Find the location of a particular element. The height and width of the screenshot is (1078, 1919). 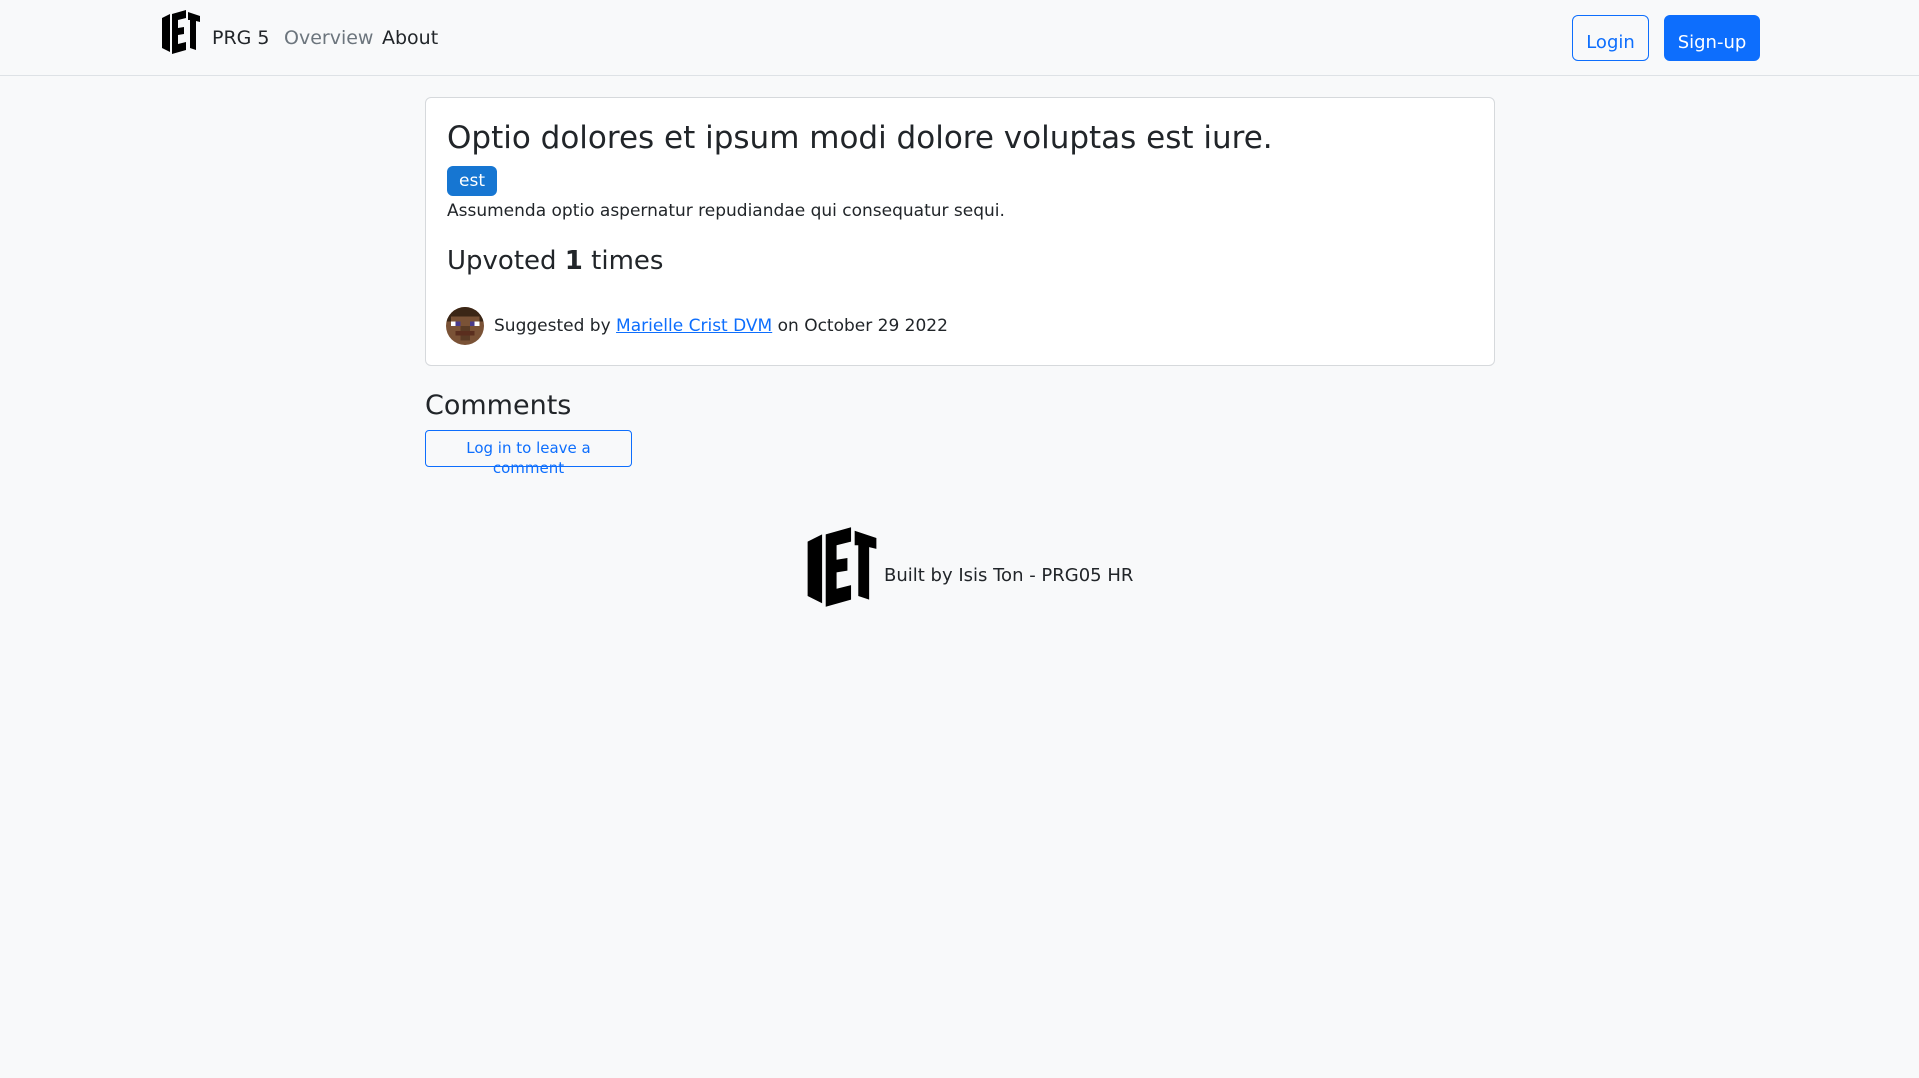

pixel-avatar-icon is located at coordinates (465, 326).